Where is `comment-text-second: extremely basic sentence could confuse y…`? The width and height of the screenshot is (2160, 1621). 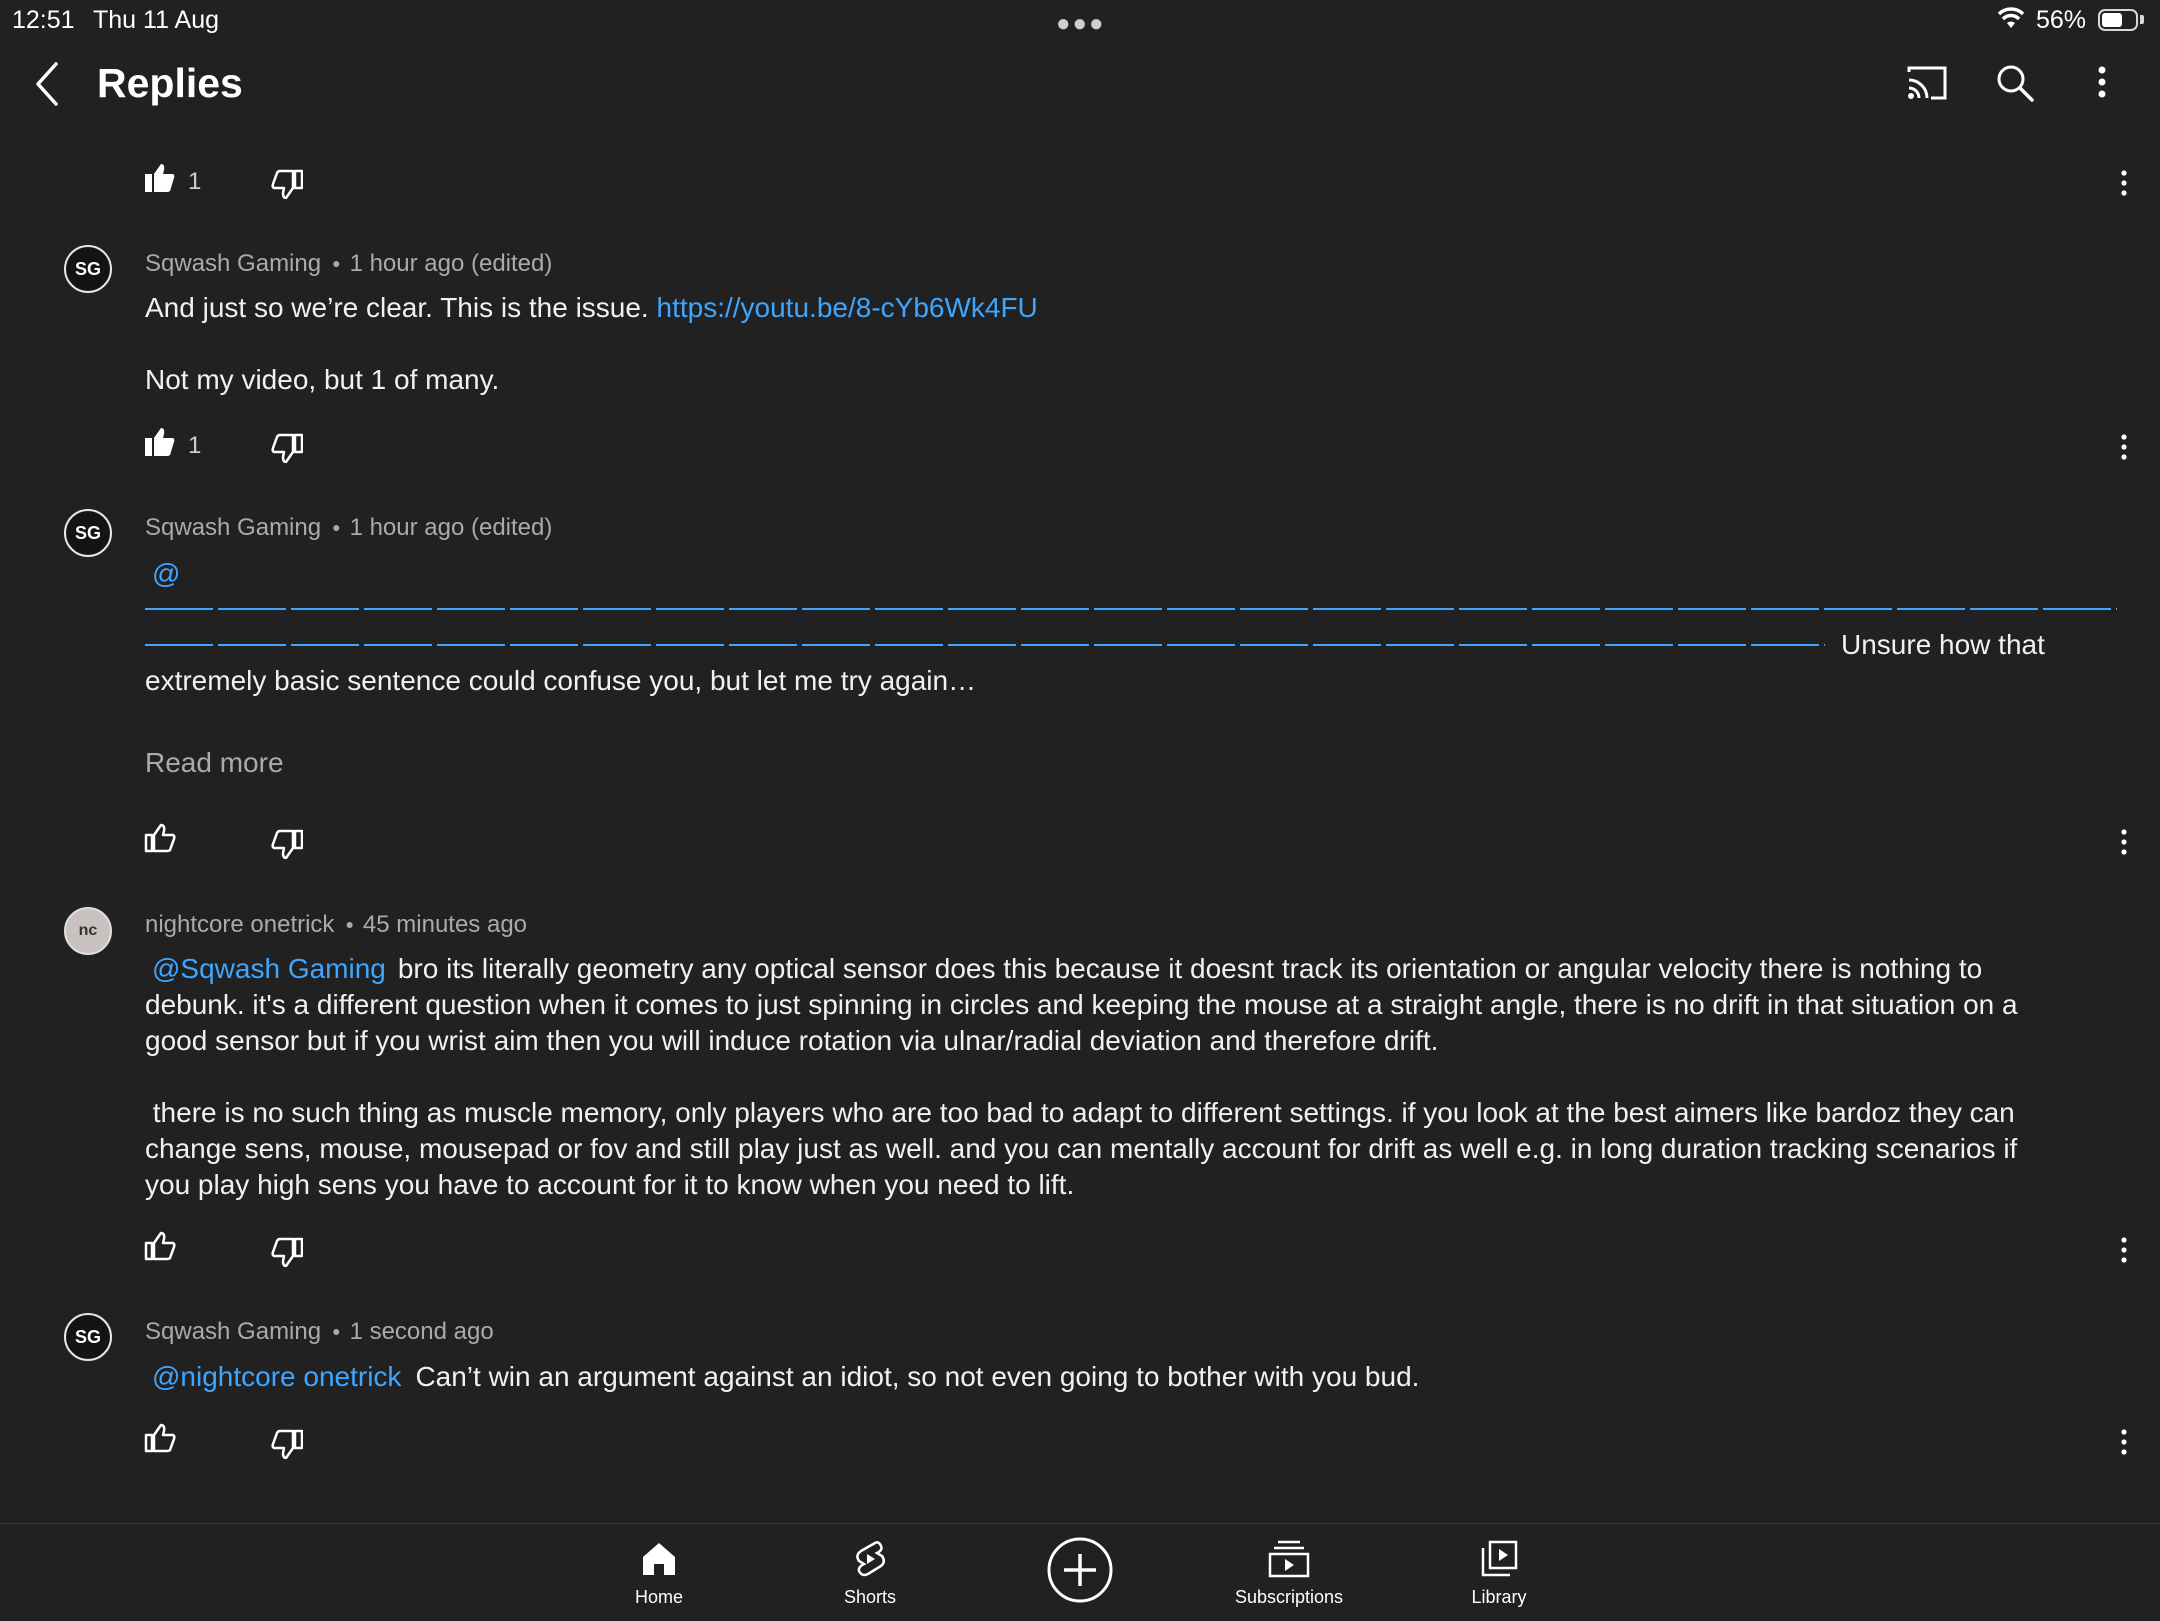
comment-text-second: extremely basic sentence could confuse y… is located at coordinates (561, 680).